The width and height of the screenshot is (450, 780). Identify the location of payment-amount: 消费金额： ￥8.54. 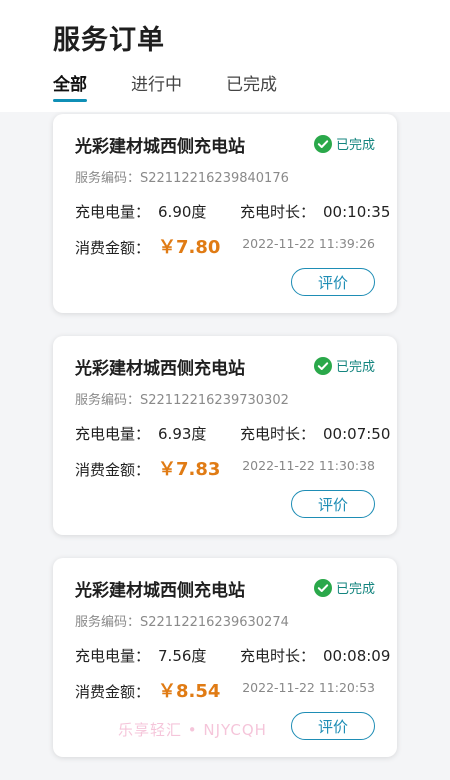
(147, 690).